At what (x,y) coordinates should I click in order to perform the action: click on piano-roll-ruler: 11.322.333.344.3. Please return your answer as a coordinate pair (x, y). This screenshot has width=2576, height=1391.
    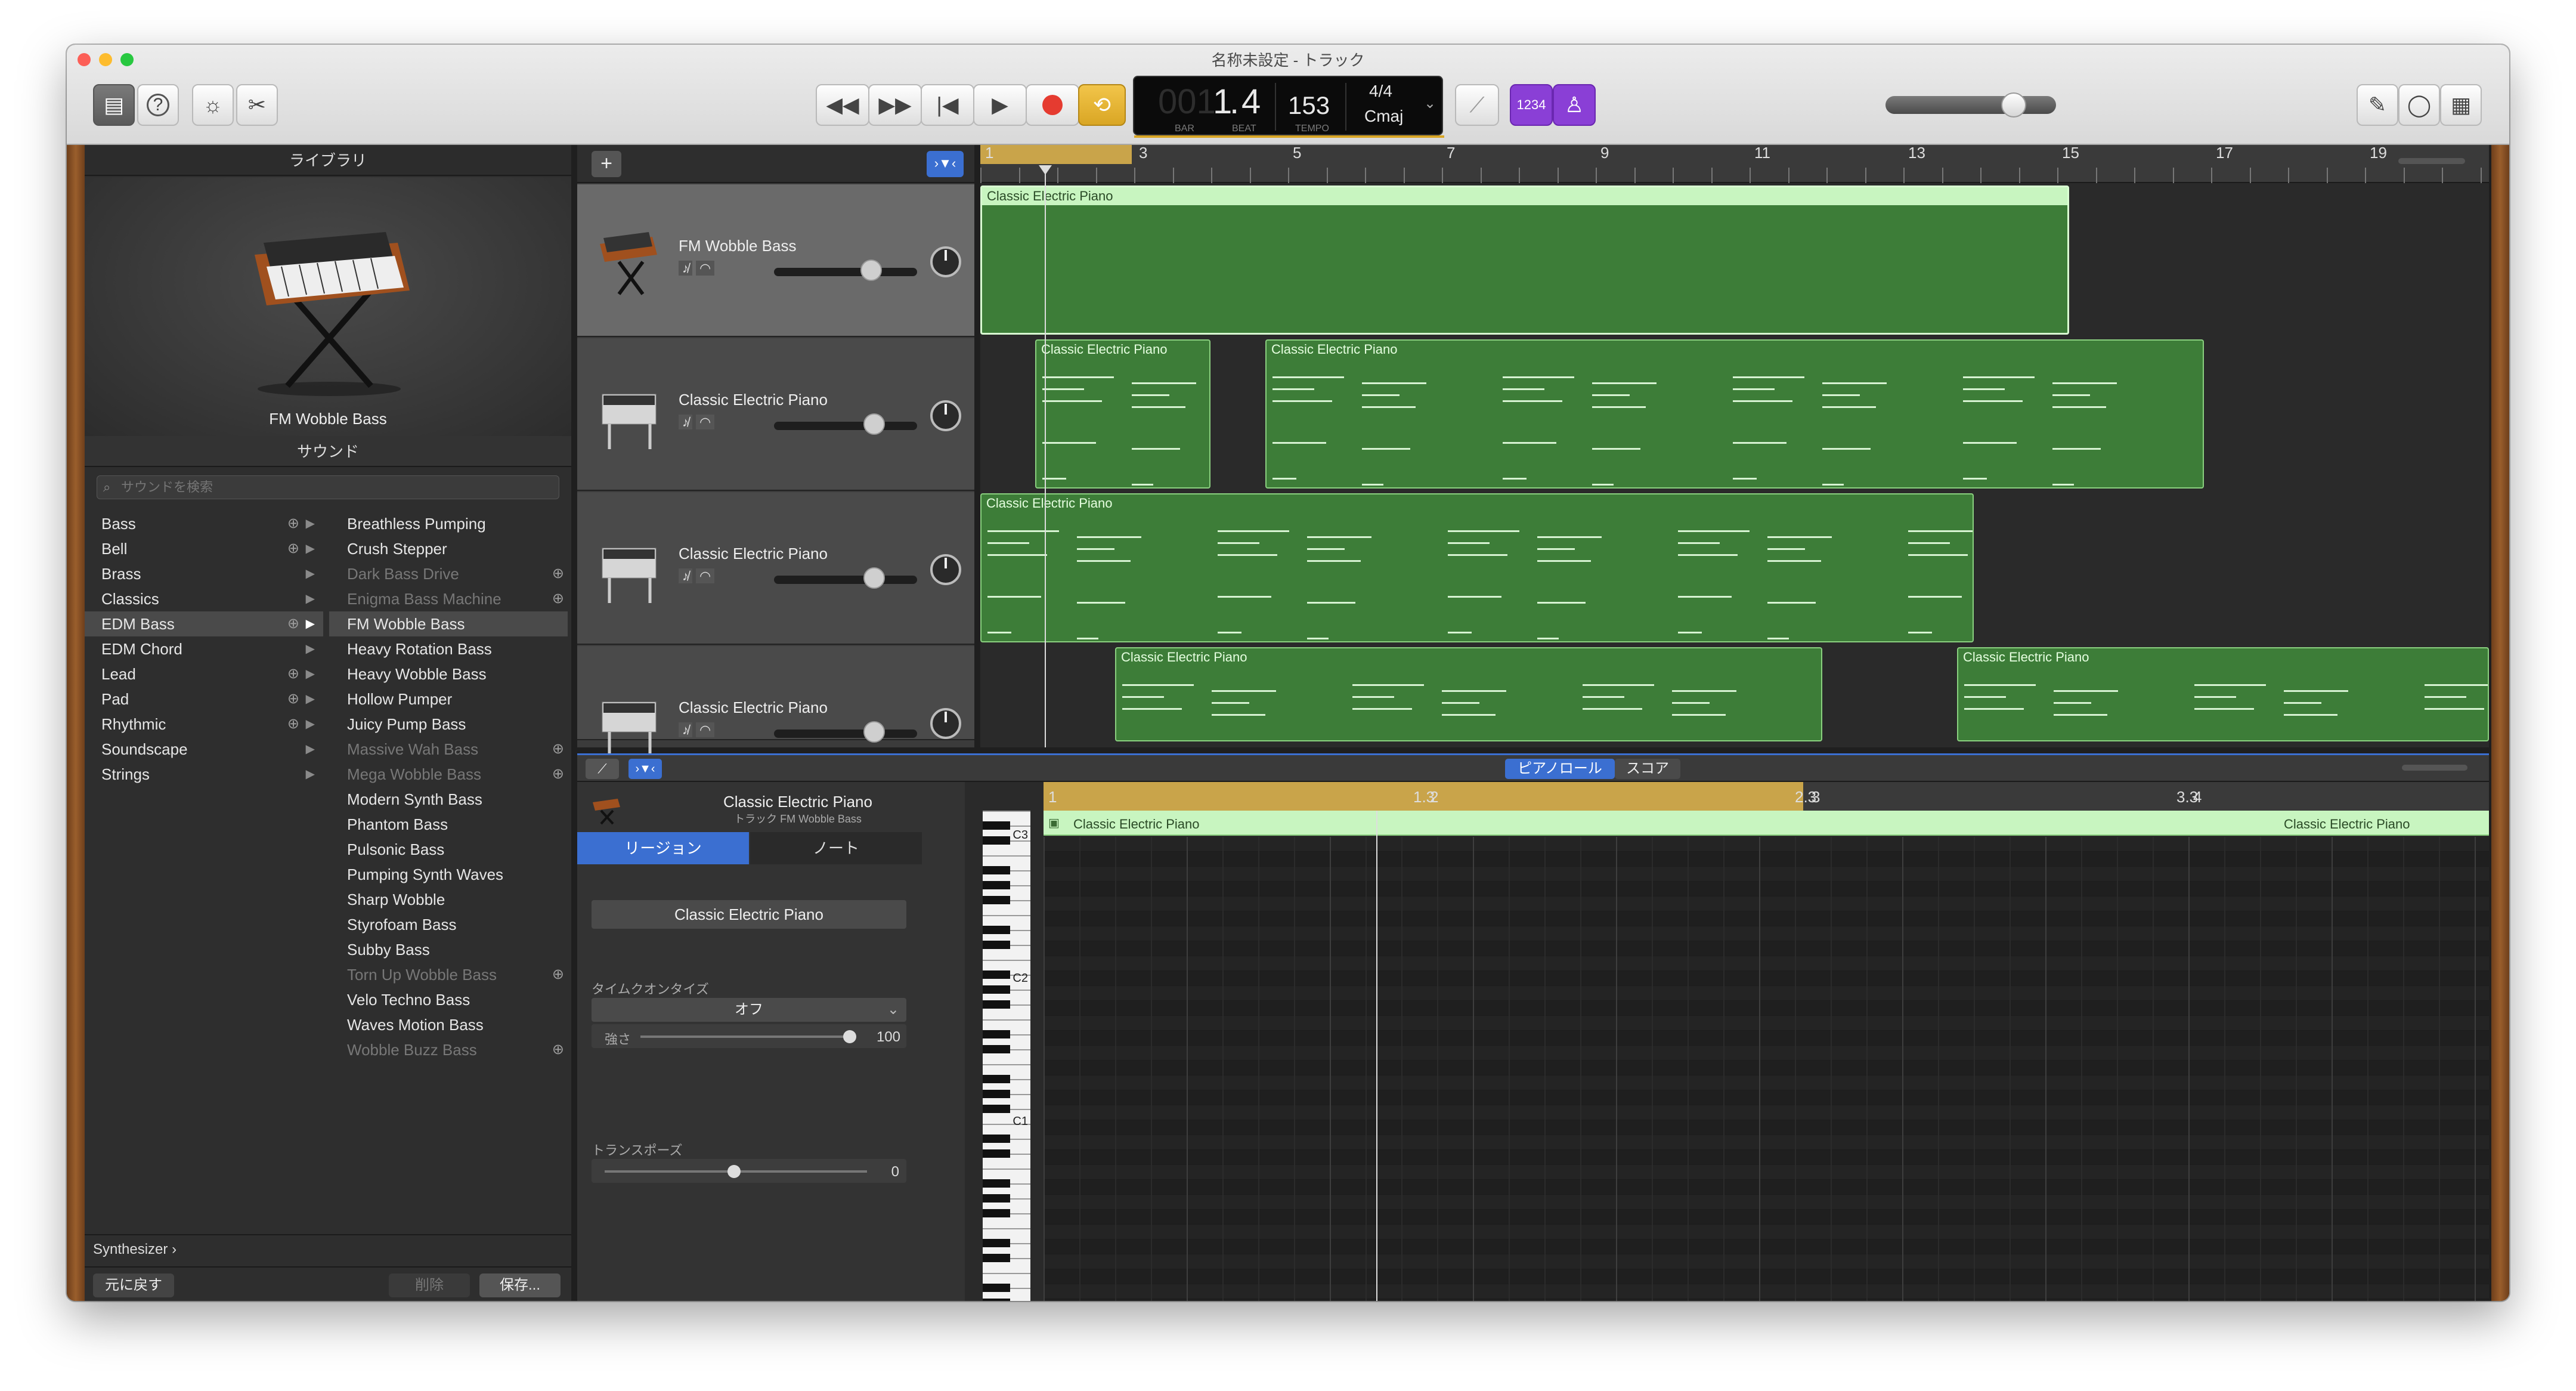
    Looking at the image, I should click on (1766, 797).